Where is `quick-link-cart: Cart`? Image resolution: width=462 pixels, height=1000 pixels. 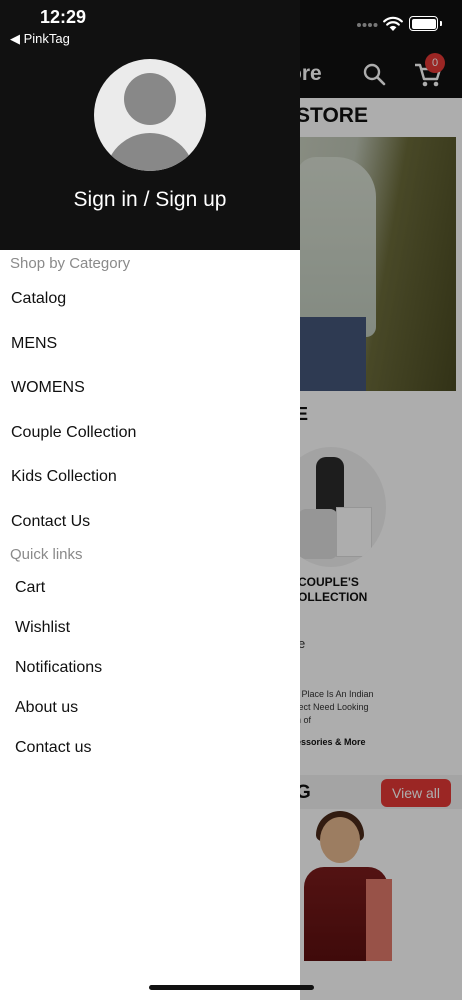
quick-link-cart: Cart is located at coordinates (30, 588).